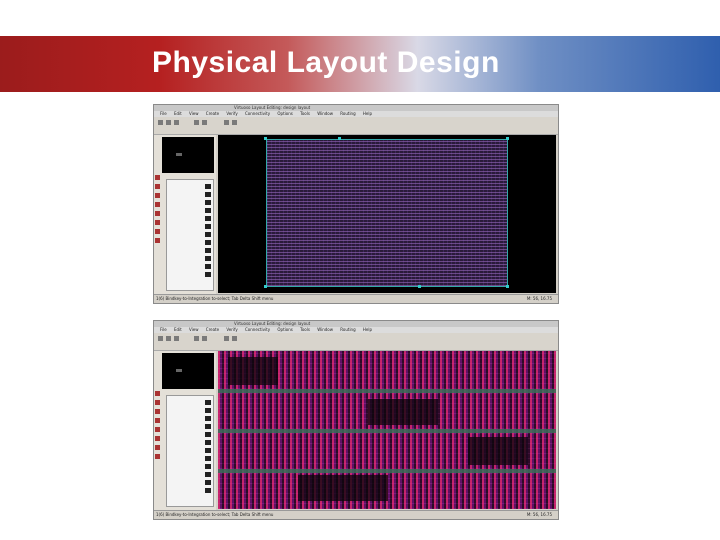  Describe the element at coordinates (539, 298) in the screenshot. I see `cursor-coordinates: M: 56, 16.75` at that location.